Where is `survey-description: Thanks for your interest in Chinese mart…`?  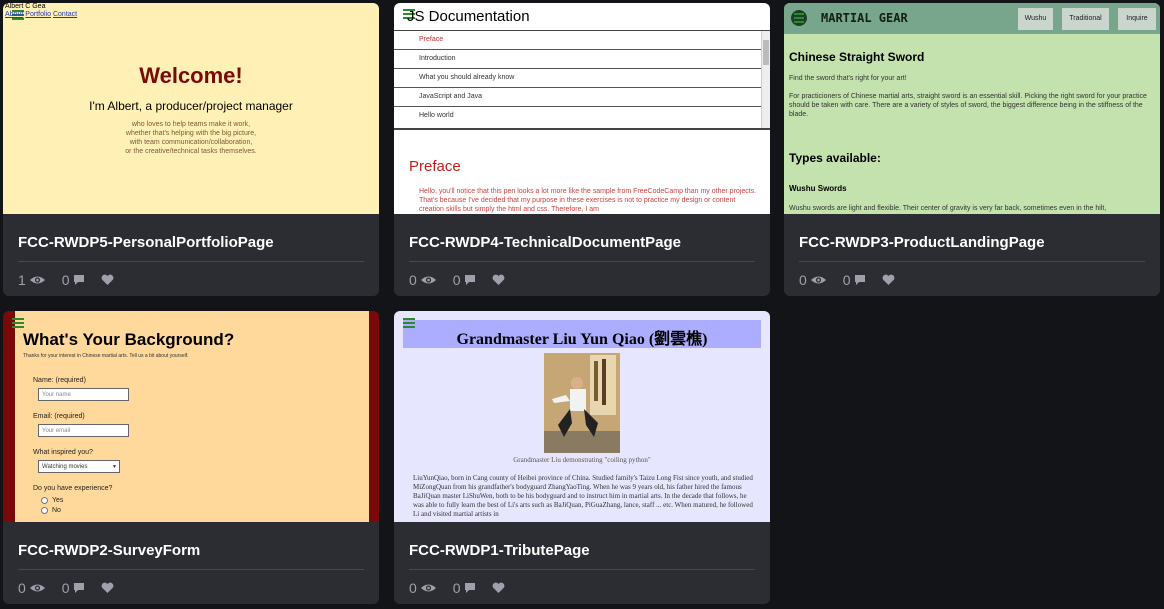
survey-description: Thanks for your interest in Chinese mart… is located at coordinates (106, 356).